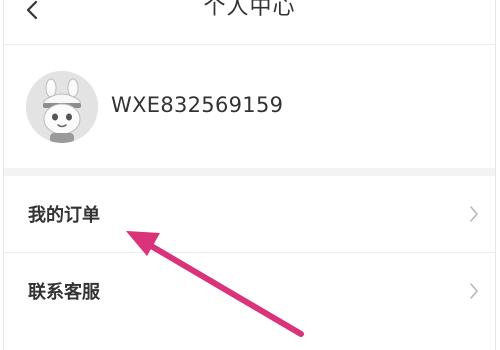 Image resolution: width=500 pixels, height=350 pixels. Describe the element at coordinates (249, 10) in the screenshot. I see `page-title: 个人中心` at that location.